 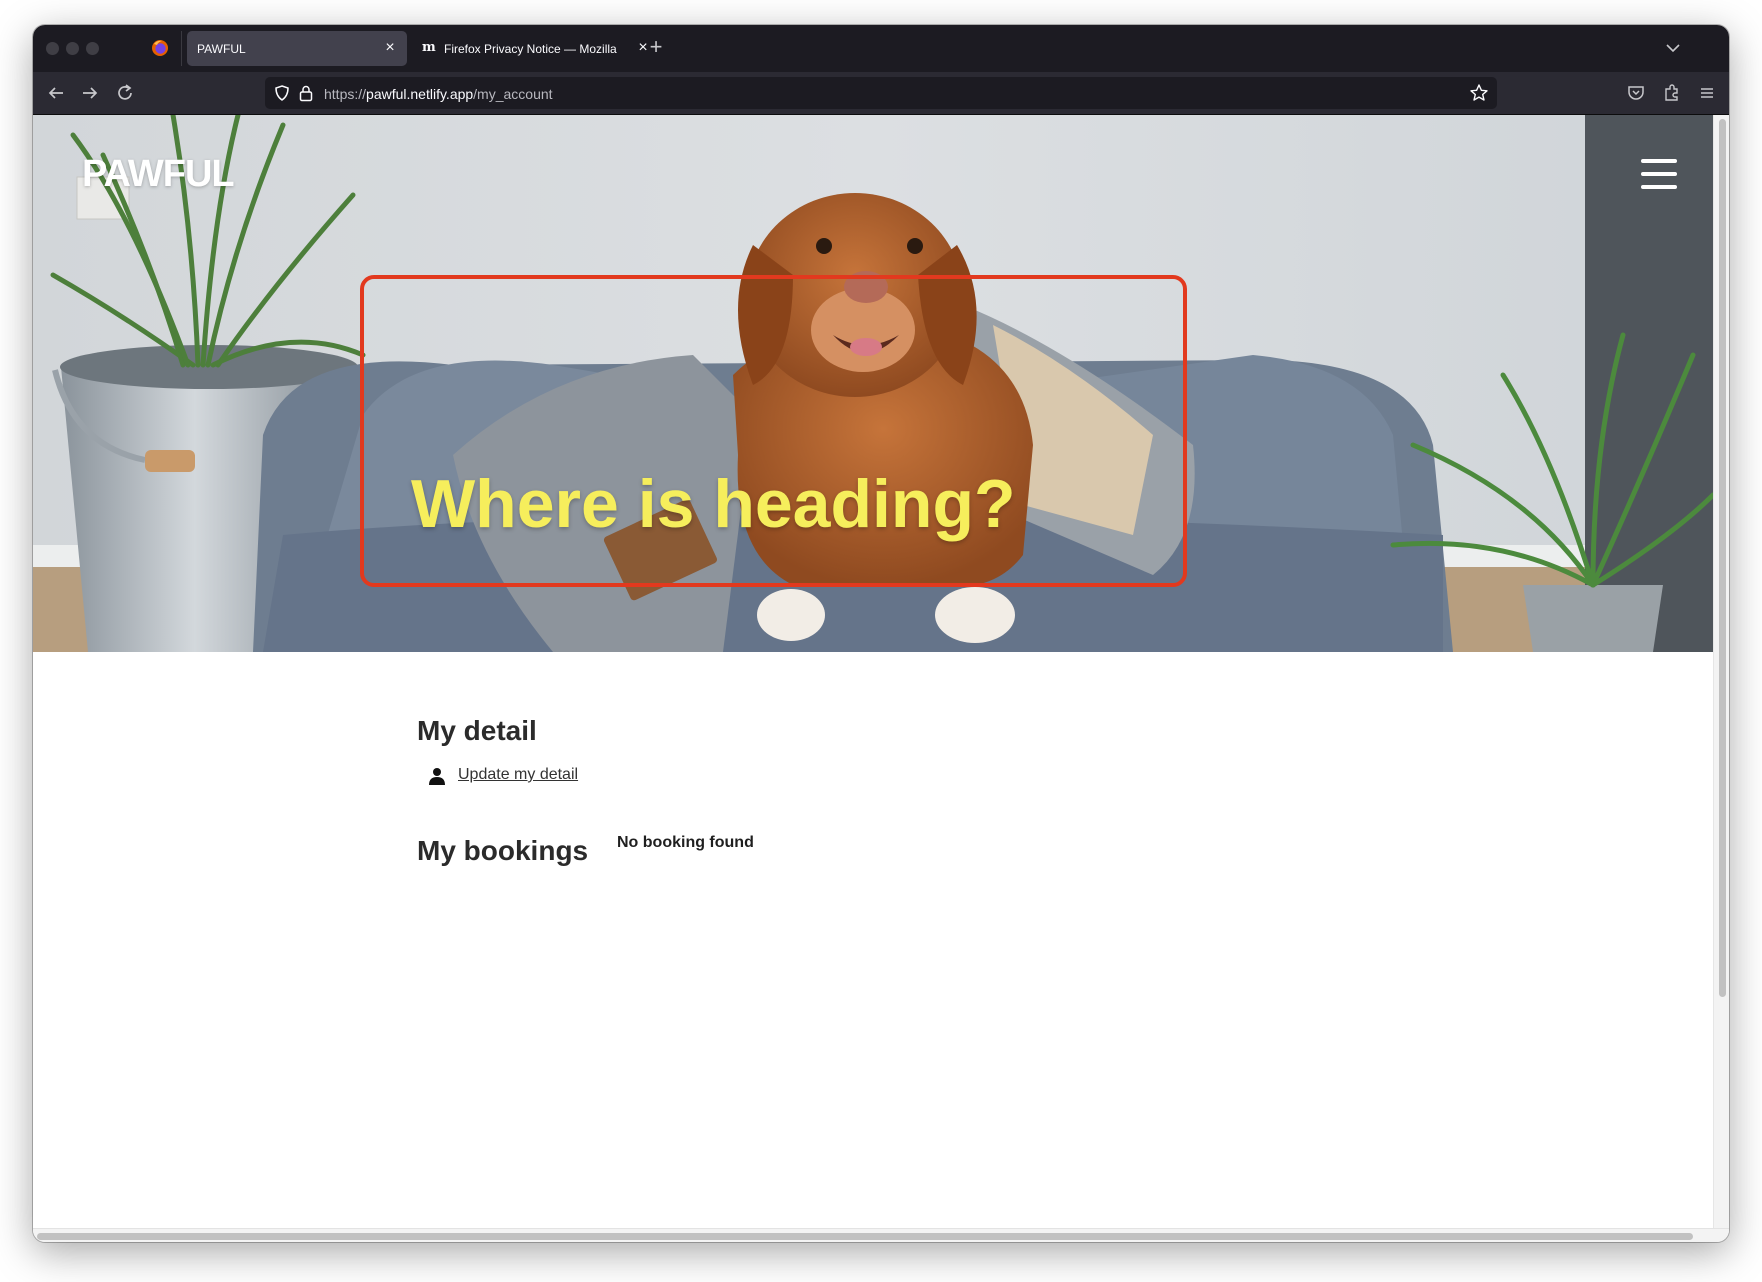 I want to click on url-text: https://pawful.netlify.app/my_account, so click(x=438, y=94).